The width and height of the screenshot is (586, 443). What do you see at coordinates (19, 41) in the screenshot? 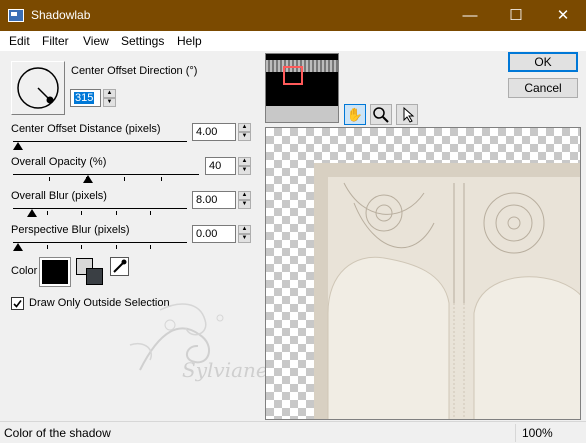
I see `menu-edit: Edit` at bounding box center [19, 41].